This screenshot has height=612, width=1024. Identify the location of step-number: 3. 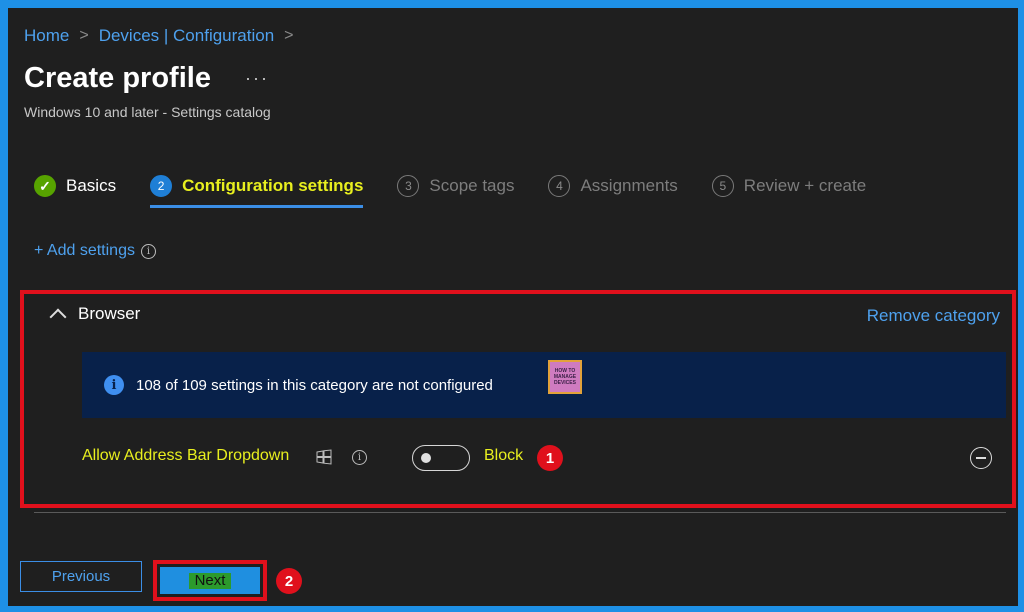
(408, 186).